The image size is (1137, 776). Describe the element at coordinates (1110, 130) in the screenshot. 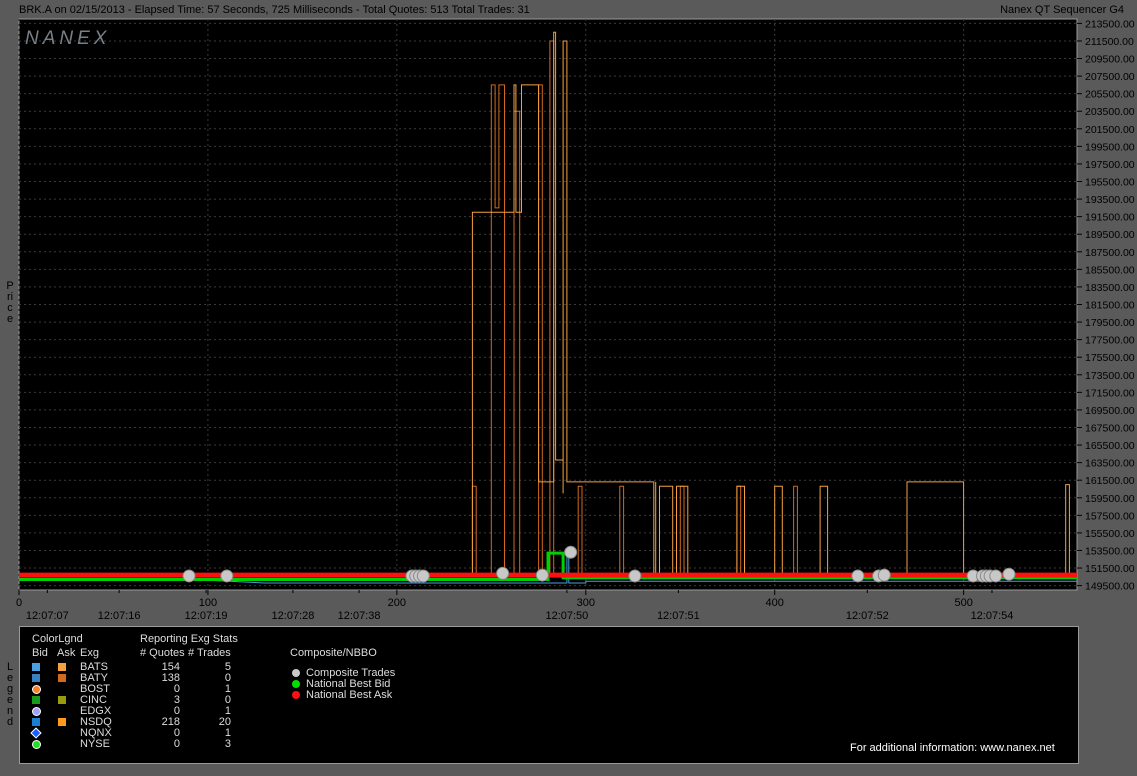

I see `y-tick-label: 201500.00` at that location.